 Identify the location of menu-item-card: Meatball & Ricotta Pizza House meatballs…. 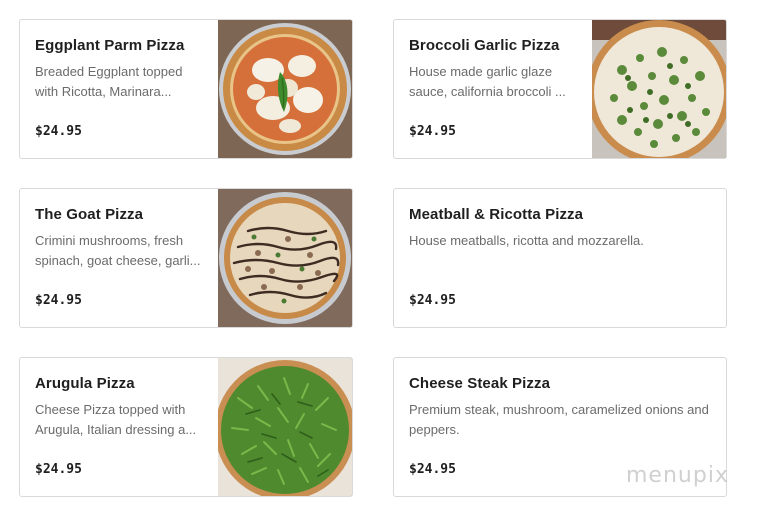
(560, 258).